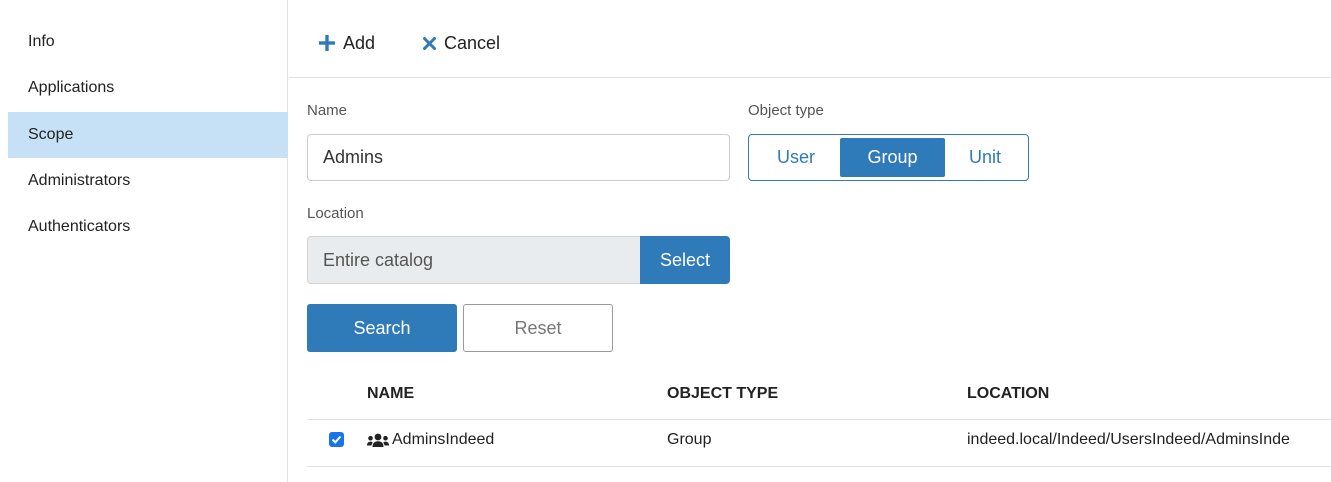 This screenshot has height=482, width=1331. I want to click on row-divider, so click(819, 466).